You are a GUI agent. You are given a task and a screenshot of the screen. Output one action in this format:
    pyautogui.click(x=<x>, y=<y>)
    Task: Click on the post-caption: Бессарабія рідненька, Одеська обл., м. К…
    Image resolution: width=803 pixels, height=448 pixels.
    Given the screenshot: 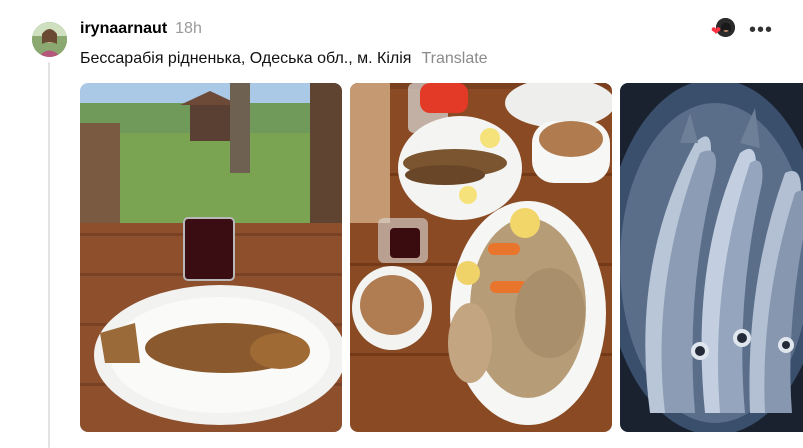 What is the action you would take?
    pyautogui.click(x=284, y=59)
    